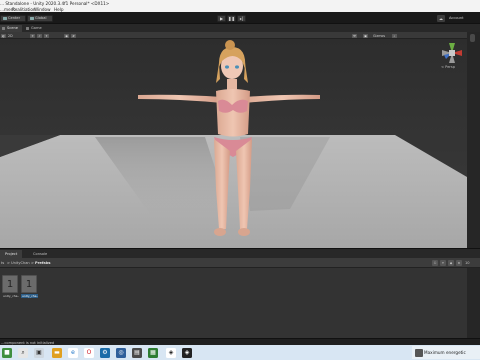  What do you see at coordinates (180, 98) in the screenshot?
I see `left-arm` at bounding box center [180, 98].